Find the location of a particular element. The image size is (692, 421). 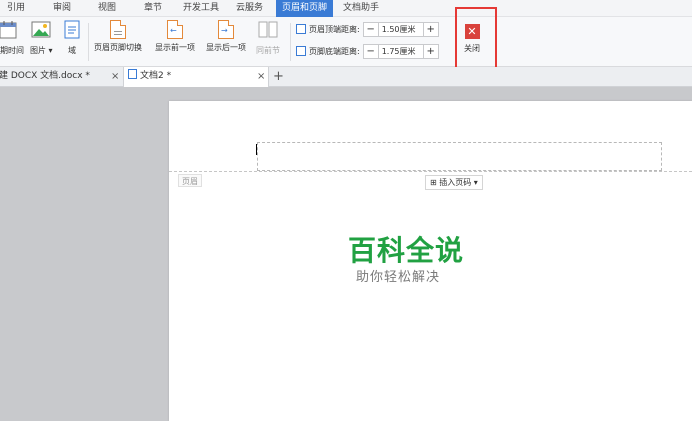

menu-item-references: 引用 is located at coordinates (16, 8).